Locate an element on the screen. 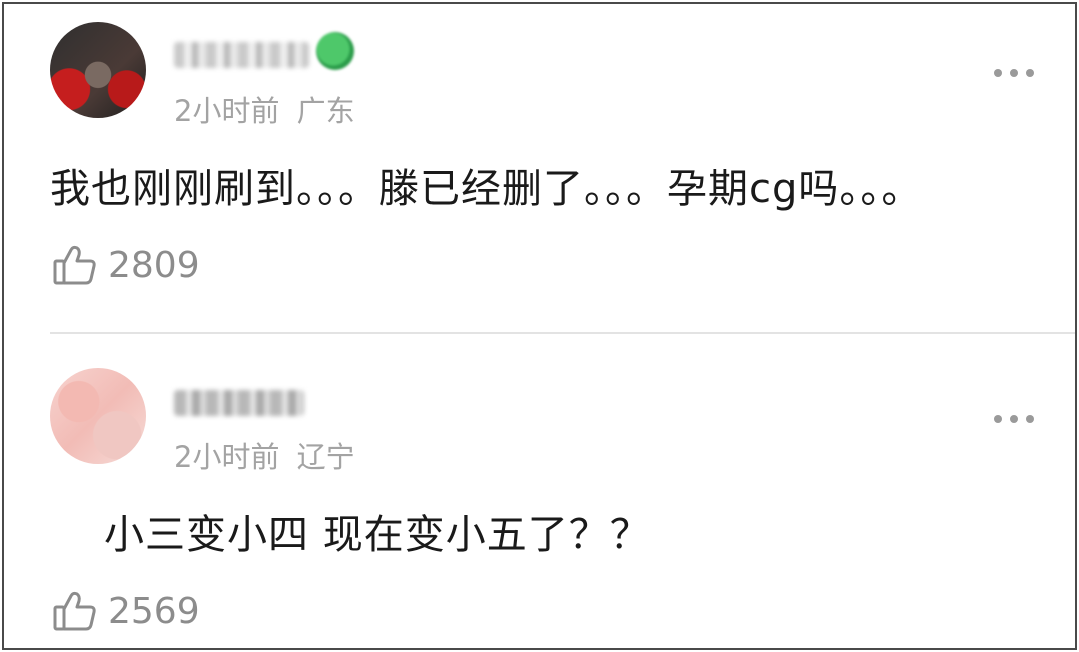 Image resolution: width=1079 pixels, height=652 pixels. comment-text: 我也刚刚刷到。。。滕已经删了。。。孕期cg吗。。。 is located at coordinates (486, 189).